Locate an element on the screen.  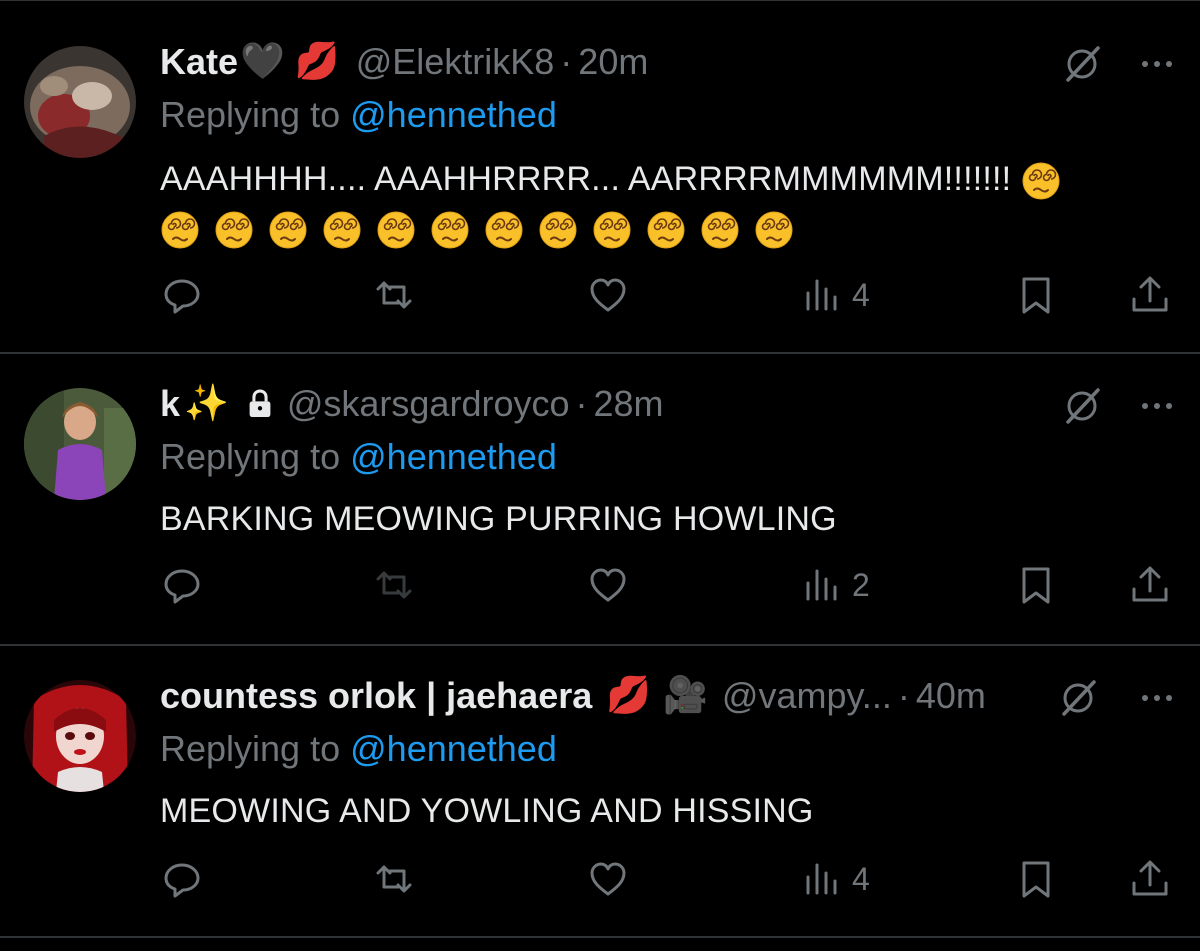
views-button: 2 is located at coordinates (835, 585).